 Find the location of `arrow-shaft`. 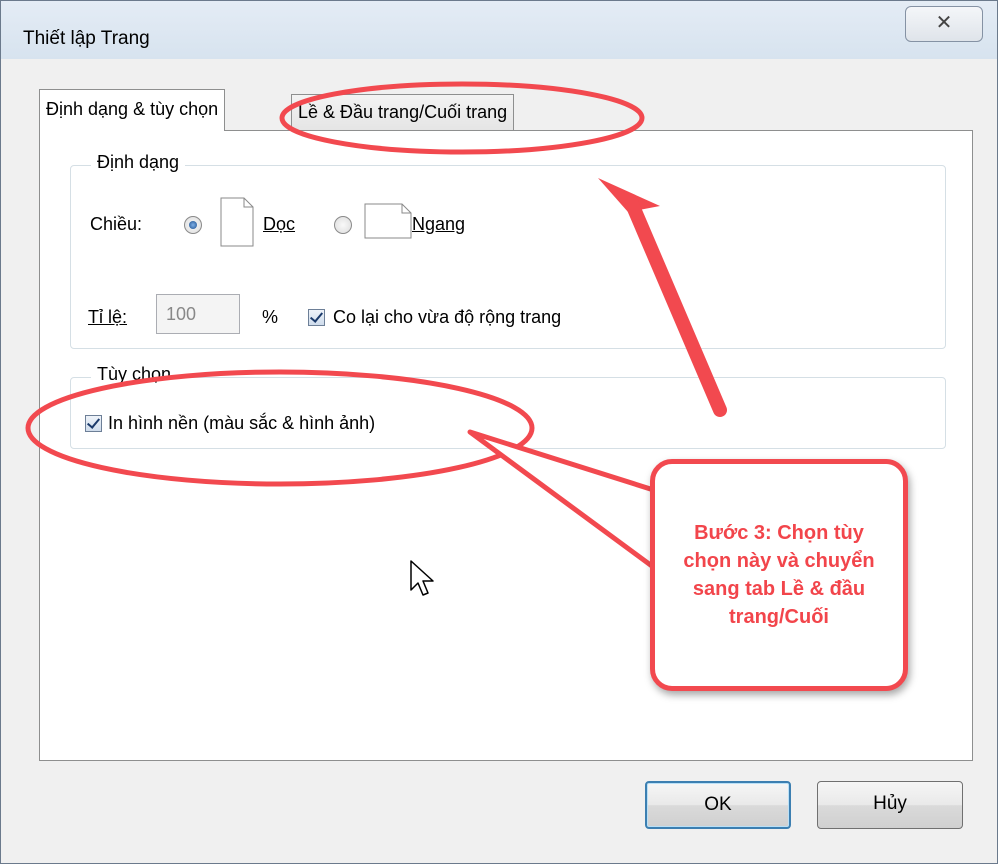

arrow-shaft is located at coordinates (676, 307).